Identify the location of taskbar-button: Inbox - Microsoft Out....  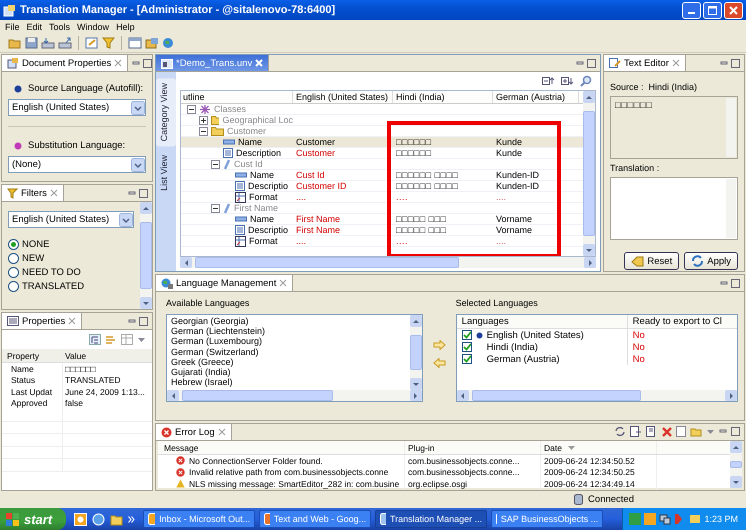
(199, 519).